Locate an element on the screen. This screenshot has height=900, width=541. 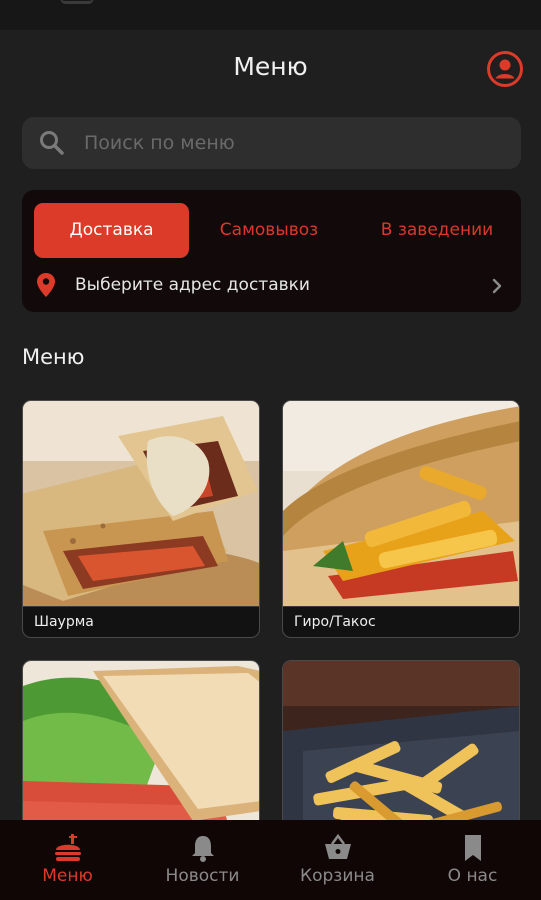
profile-icon is located at coordinates (505, 69).